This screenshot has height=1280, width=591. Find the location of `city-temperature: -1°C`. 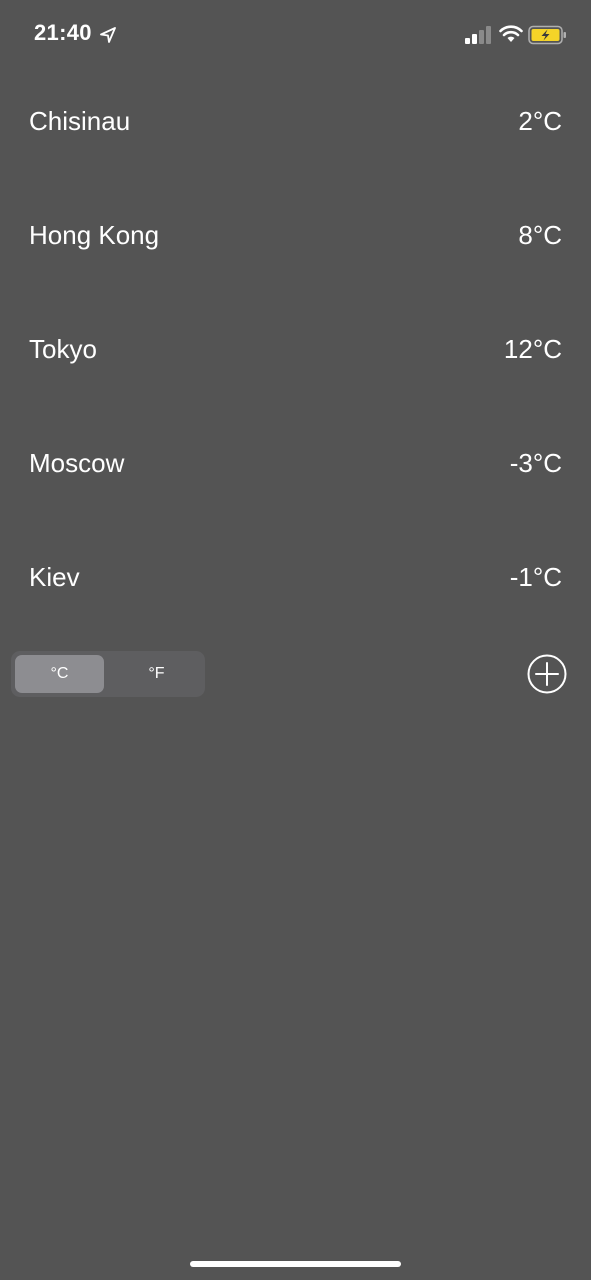

city-temperature: -1°C is located at coordinates (535, 577).